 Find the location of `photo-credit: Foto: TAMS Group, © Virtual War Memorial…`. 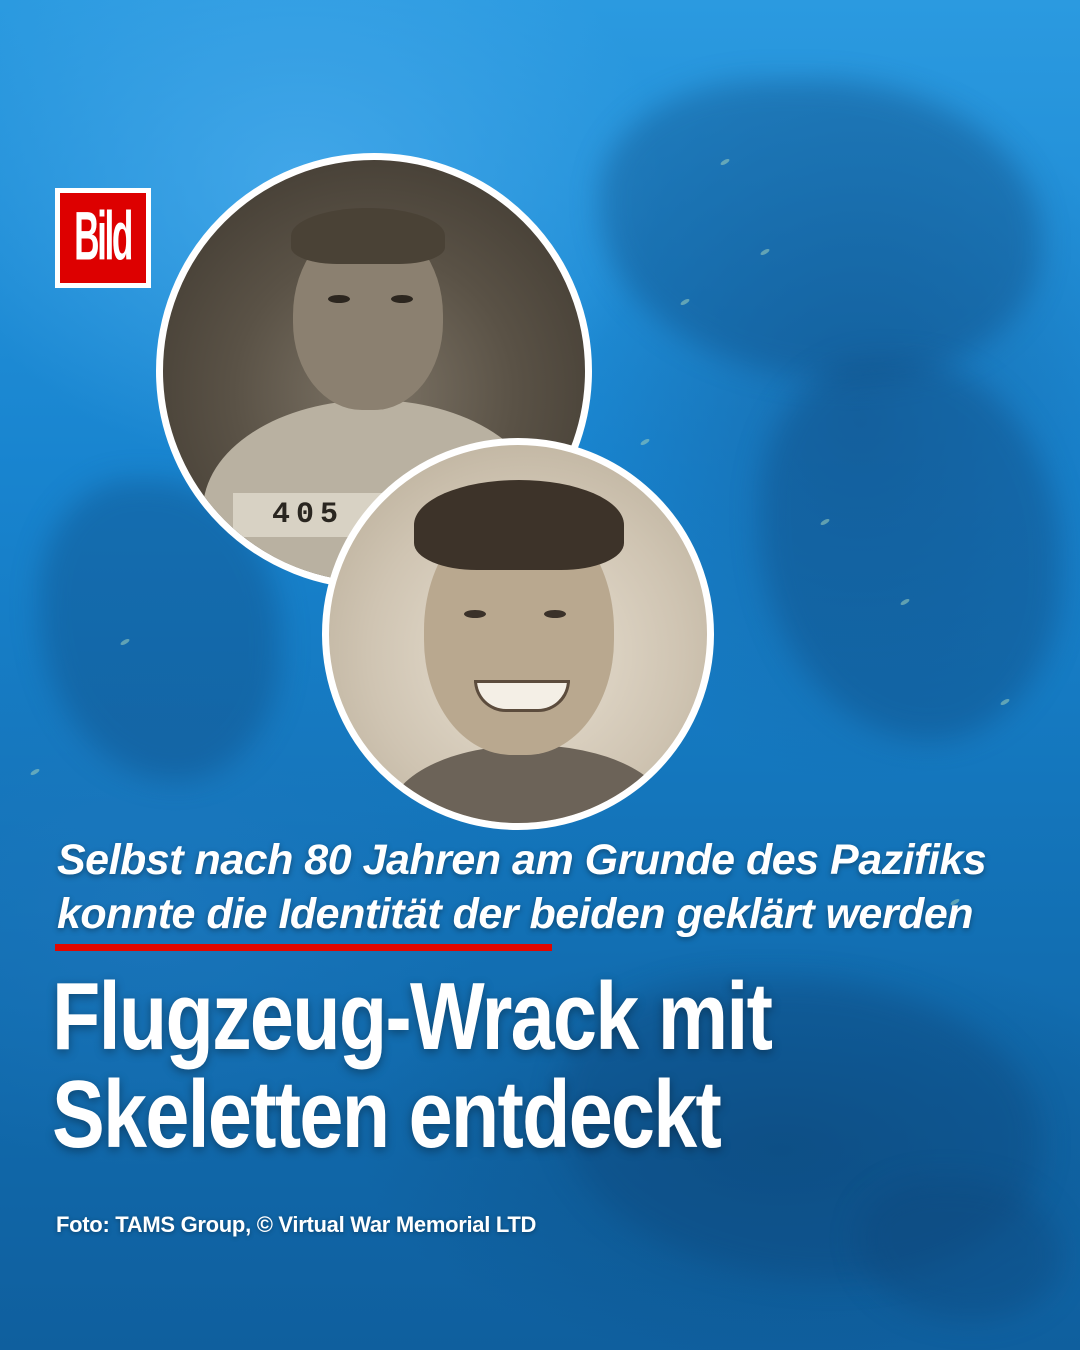

photo-credit: Foto: TAMS Group, © Virtual War Memorial… is located at coordinates (296, 1224).